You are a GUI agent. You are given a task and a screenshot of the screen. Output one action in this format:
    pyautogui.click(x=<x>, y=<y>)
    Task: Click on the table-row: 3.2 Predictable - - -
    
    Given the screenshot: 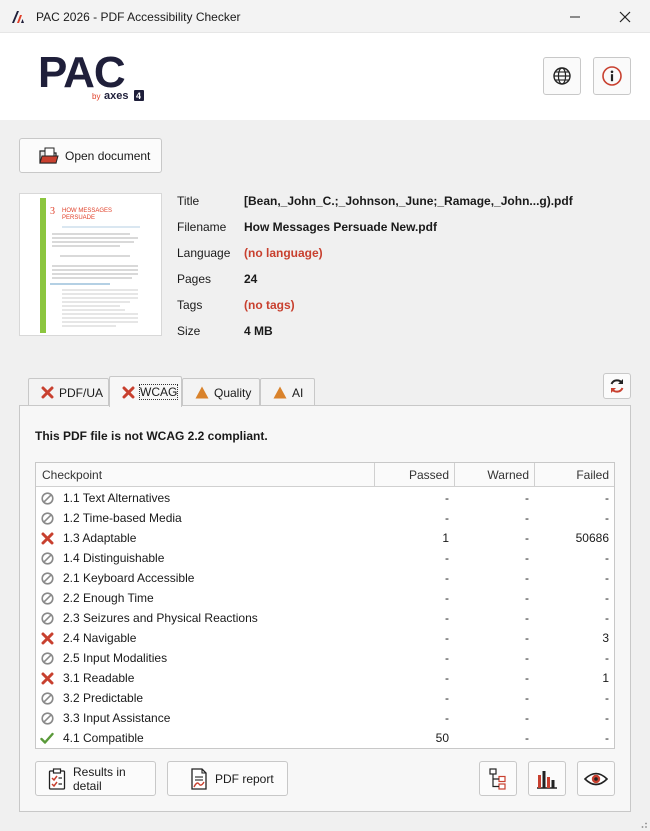 What is the action you would take?
    pyautogui.click(x=325, y=698)
    